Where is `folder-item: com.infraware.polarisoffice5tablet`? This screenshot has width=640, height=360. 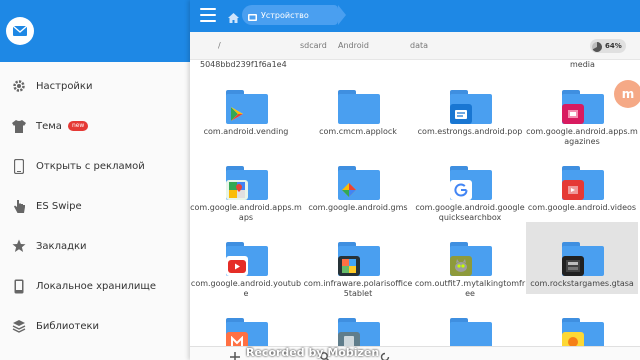 folder-item: com.infraware.polarisoffice5tablet is located at coordinates (358, 260).